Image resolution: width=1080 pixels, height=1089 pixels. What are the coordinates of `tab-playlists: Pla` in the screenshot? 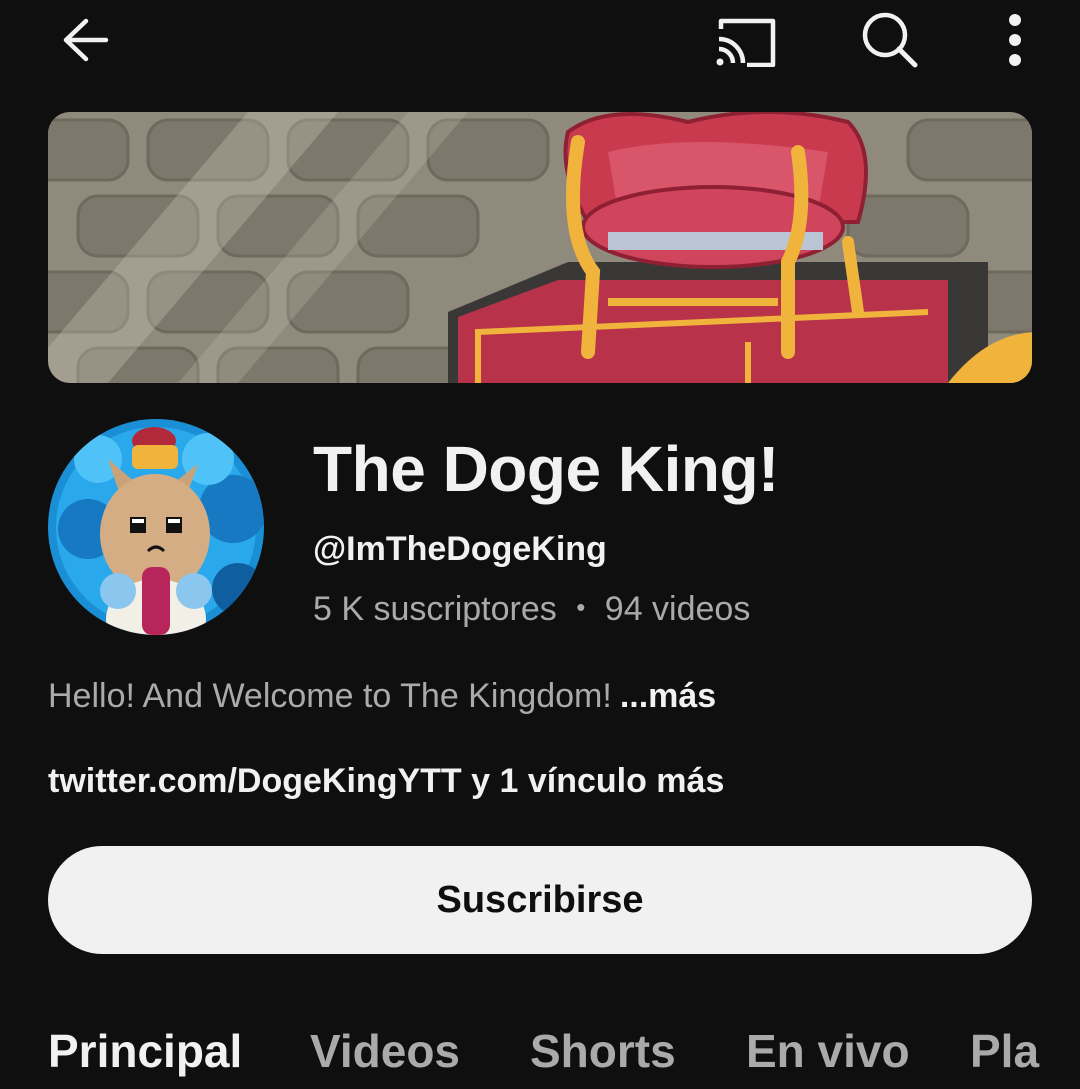 It's located at (1004, 1051).